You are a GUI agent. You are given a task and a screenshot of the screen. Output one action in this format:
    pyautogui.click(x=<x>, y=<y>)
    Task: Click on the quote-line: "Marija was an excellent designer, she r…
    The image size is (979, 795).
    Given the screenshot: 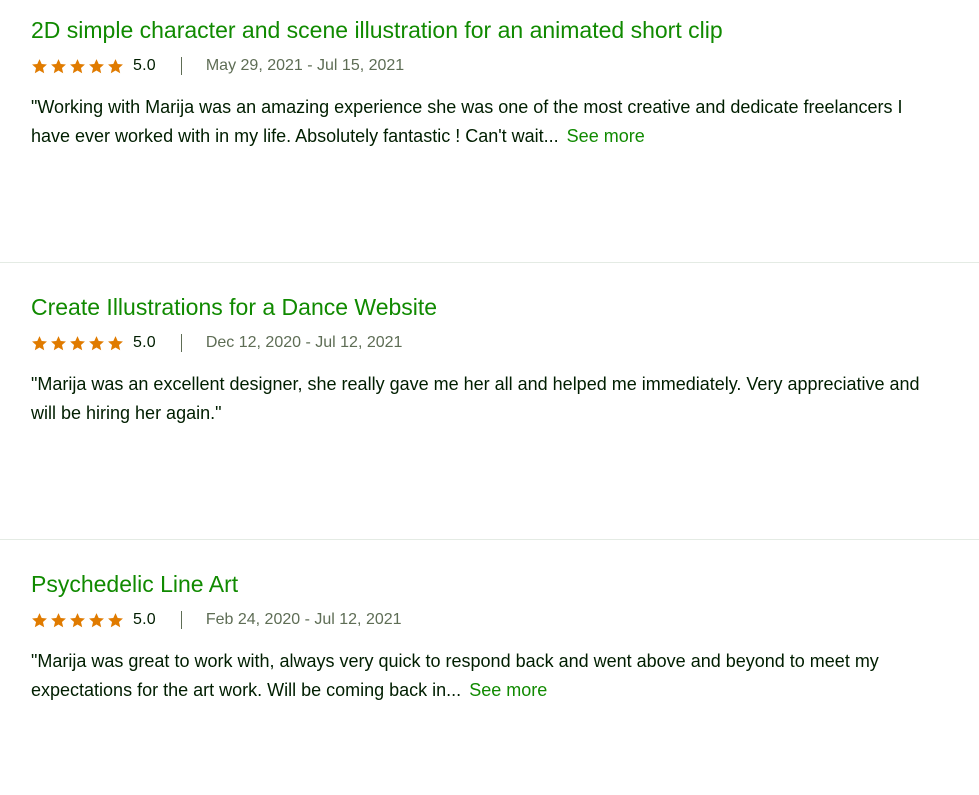 What is the action you would take?
    pyautogui.click(x=475, y=384)
    